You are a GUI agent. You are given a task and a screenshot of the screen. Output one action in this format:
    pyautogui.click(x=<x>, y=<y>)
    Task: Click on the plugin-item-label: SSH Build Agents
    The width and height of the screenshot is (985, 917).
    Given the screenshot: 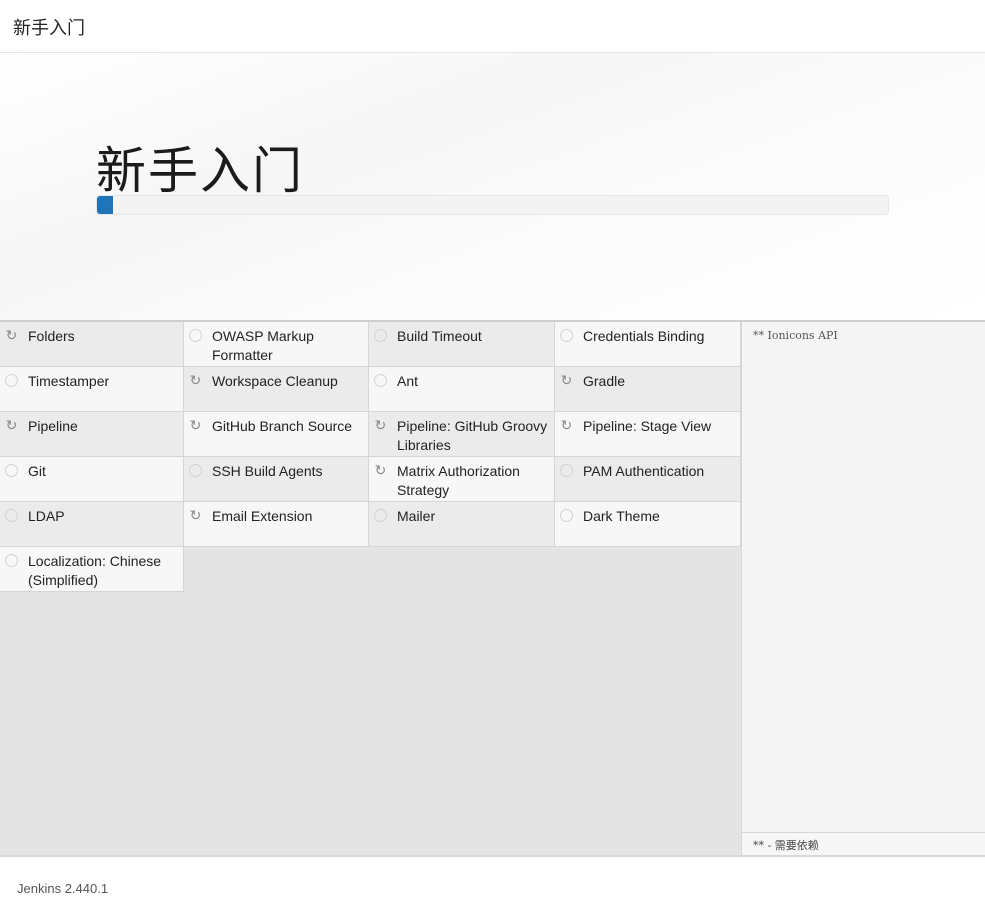 What is the action you would take?
    pyautogui.click(x=267, y=471)
    